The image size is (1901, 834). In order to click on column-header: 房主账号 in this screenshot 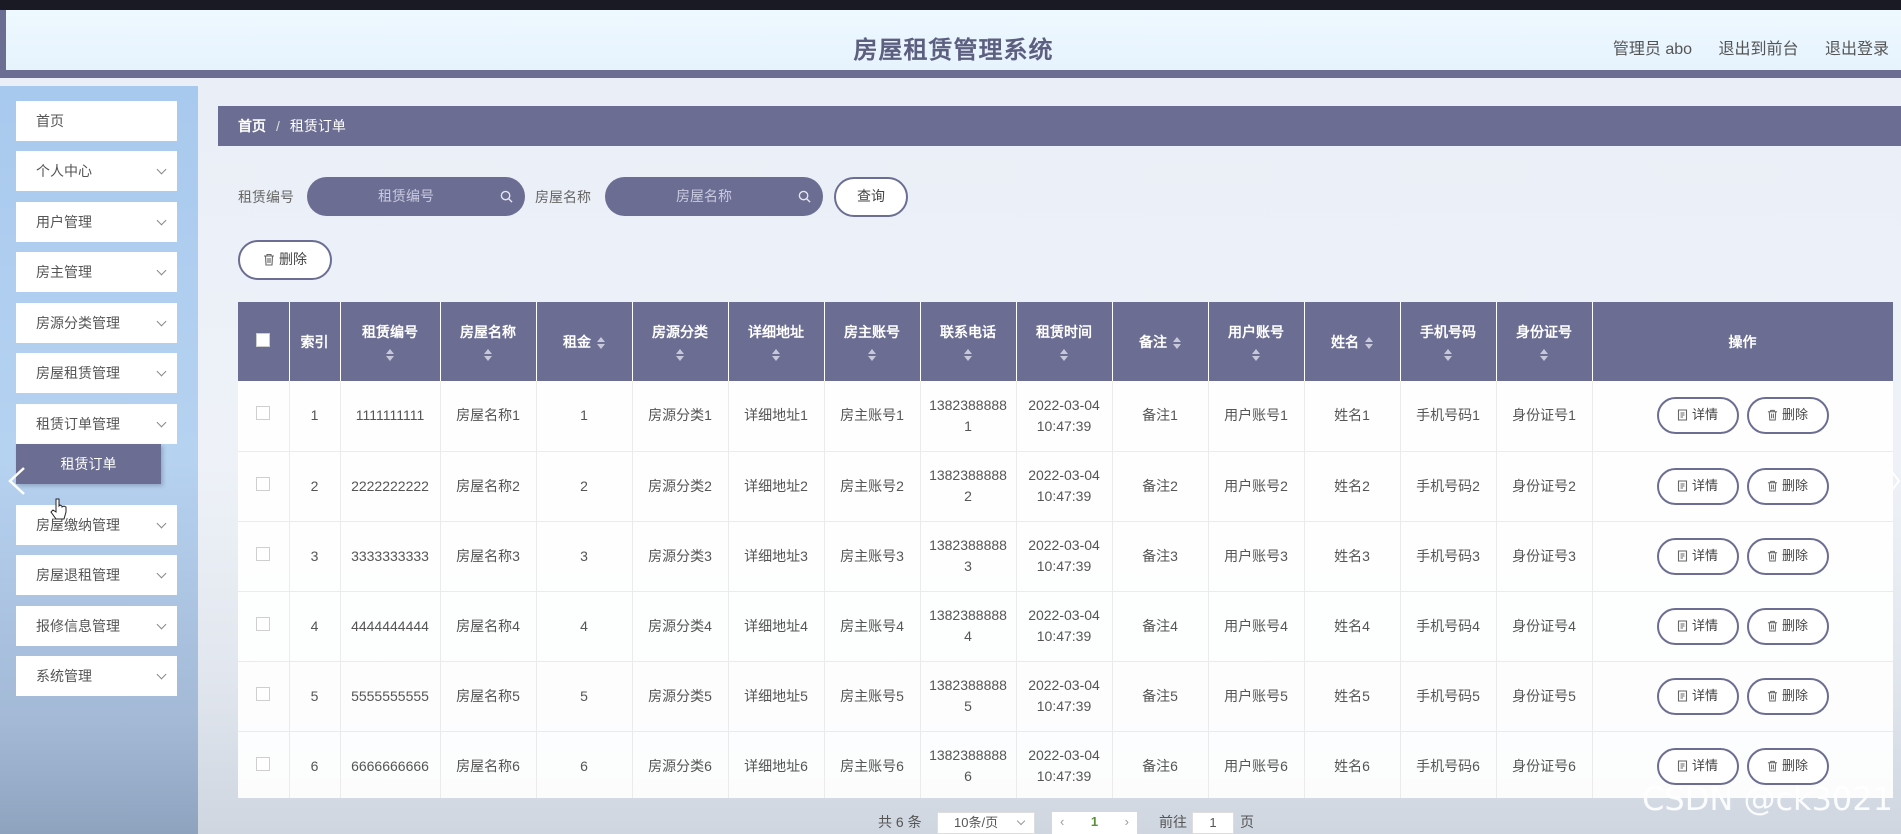, I will do `click(872, 341)`.